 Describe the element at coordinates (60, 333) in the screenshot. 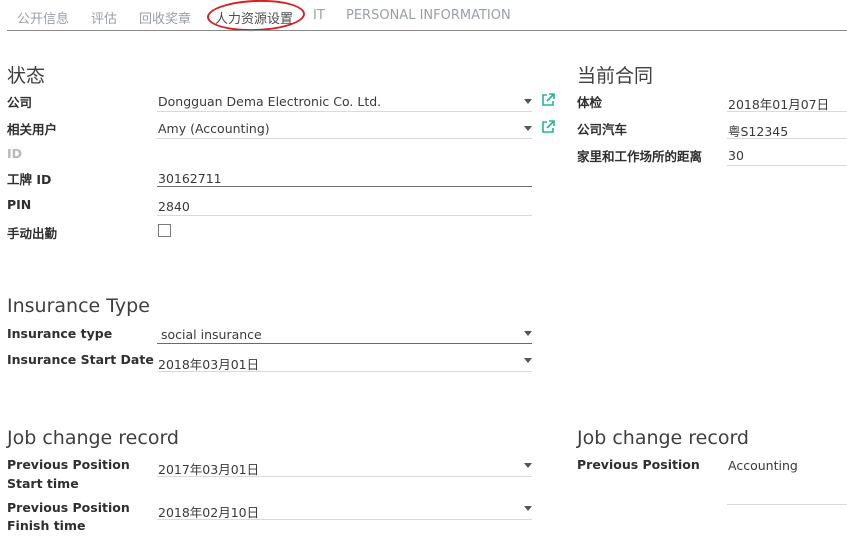

I see `insurance-type-label: Insurance type` at that location.